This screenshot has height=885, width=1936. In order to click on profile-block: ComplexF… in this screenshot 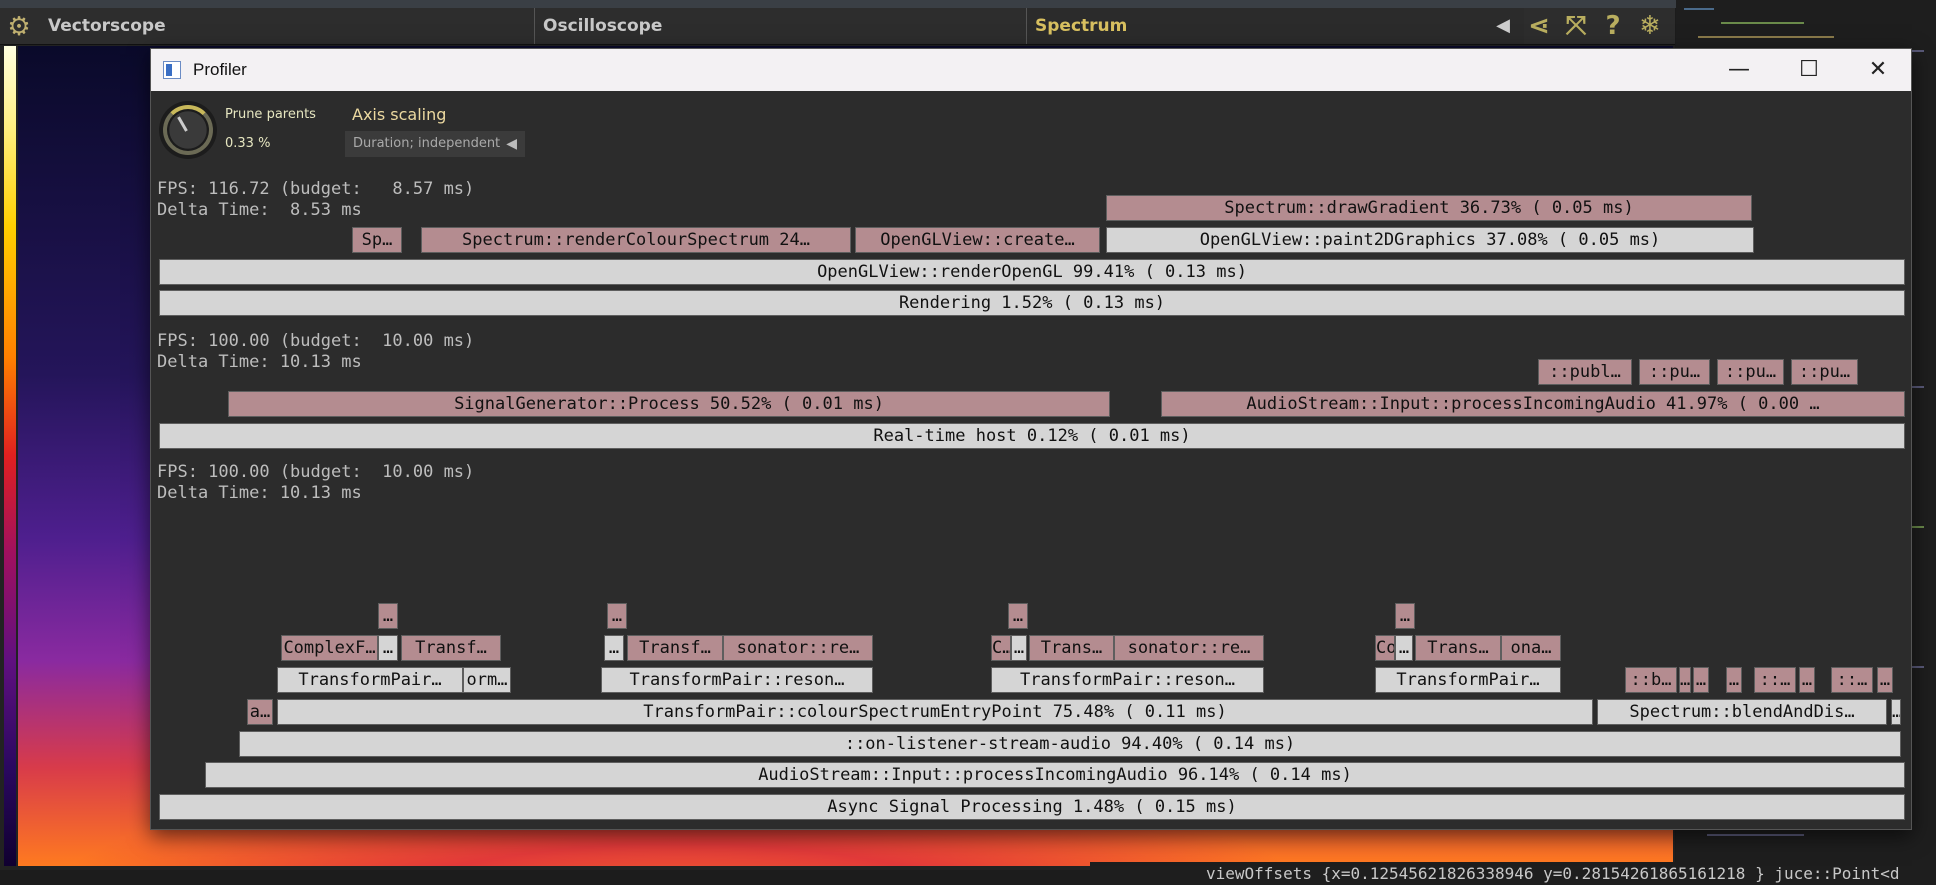, I will do `click(329, 648)`.